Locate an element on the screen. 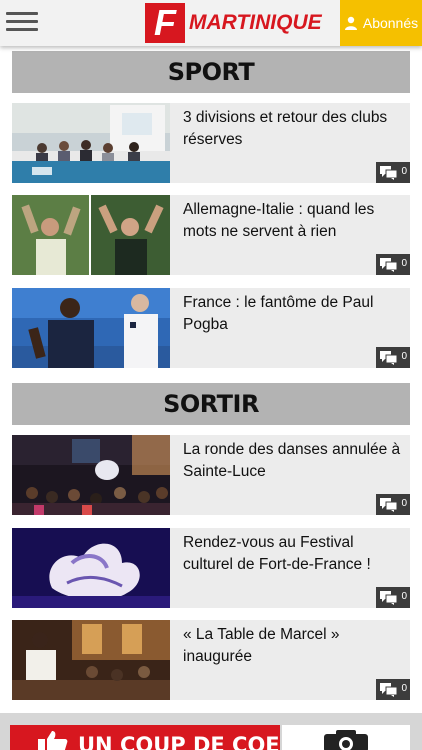  subscribers-button: Abonnés is located at coordinates (381, 23).